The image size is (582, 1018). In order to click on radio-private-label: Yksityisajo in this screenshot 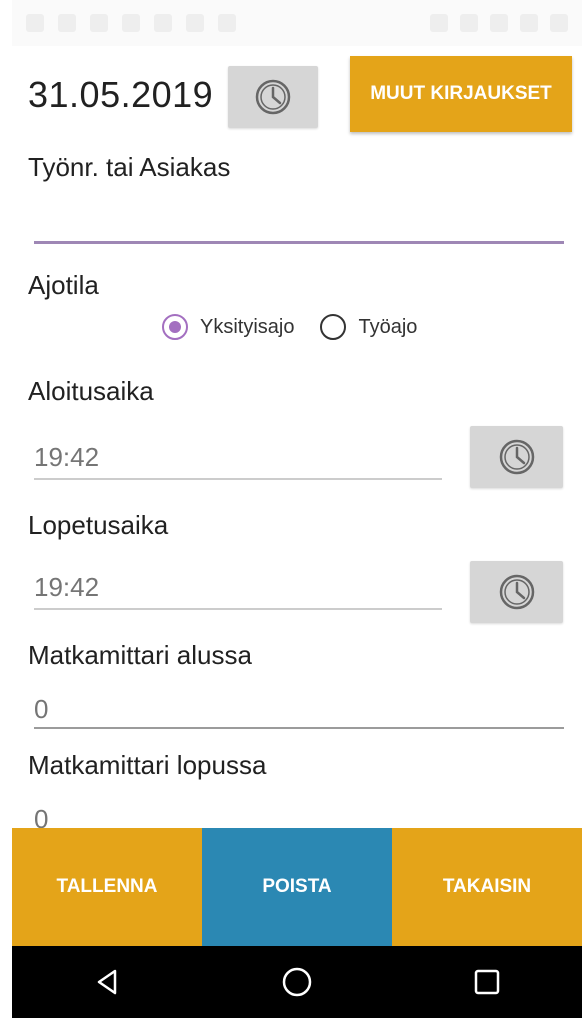, I will do `click(247, 327)`.